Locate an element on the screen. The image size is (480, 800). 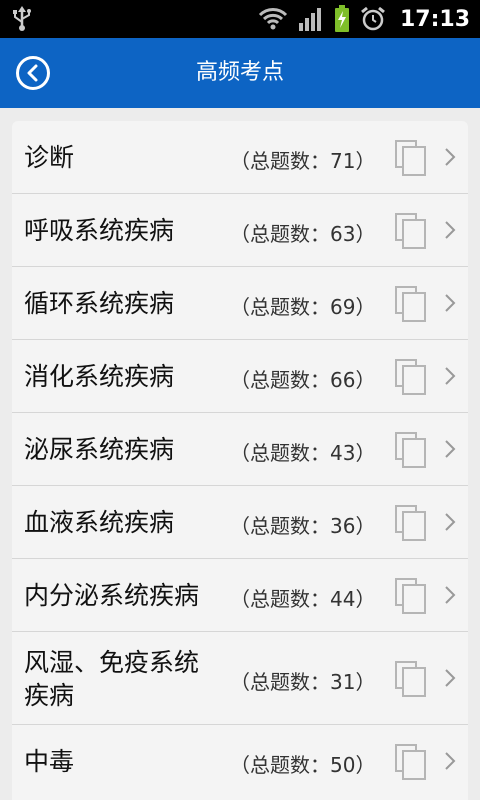
usb-icon is located at coordinates (22, 18).